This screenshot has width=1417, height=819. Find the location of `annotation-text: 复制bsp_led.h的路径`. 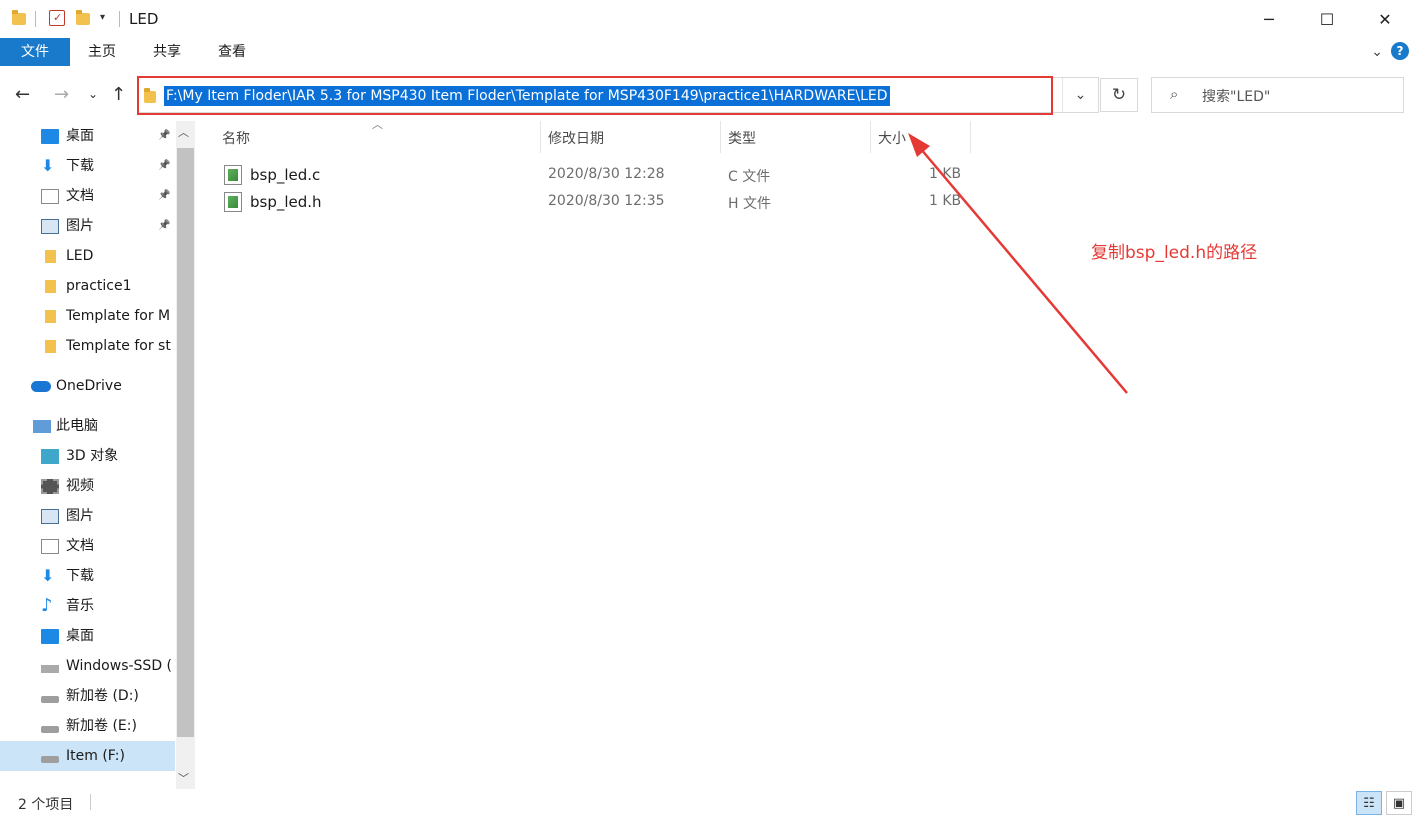

annotation-text: 复制bsp_led.h的路径 is located at coordinates (1174, 253).